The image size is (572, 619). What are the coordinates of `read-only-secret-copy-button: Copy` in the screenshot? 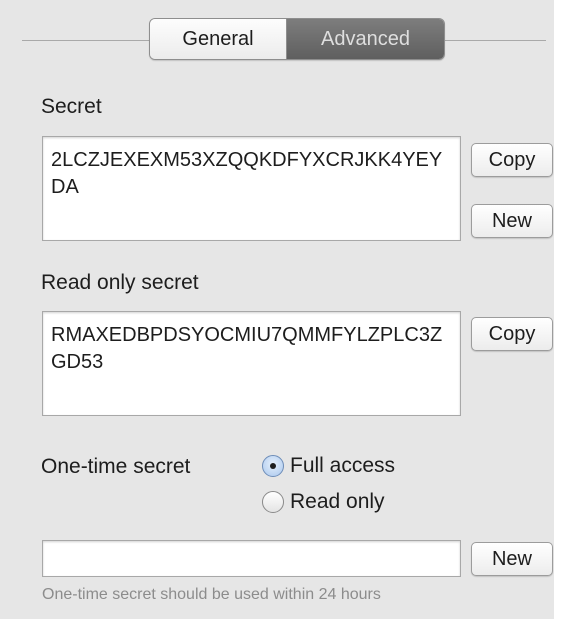 It's located at (512, 334).